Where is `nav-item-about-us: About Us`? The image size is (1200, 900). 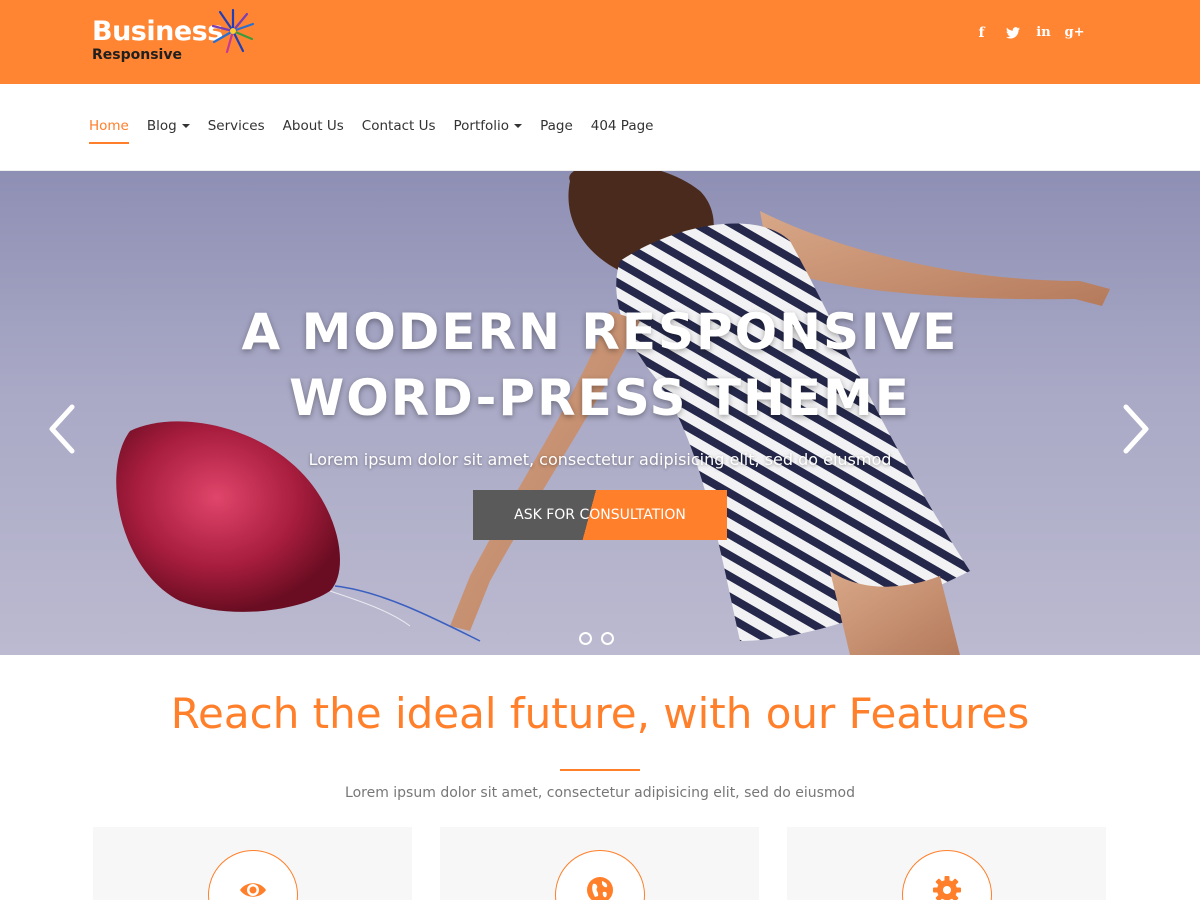
nav-item-about-us: About Us is located at coordinates (313, 131).